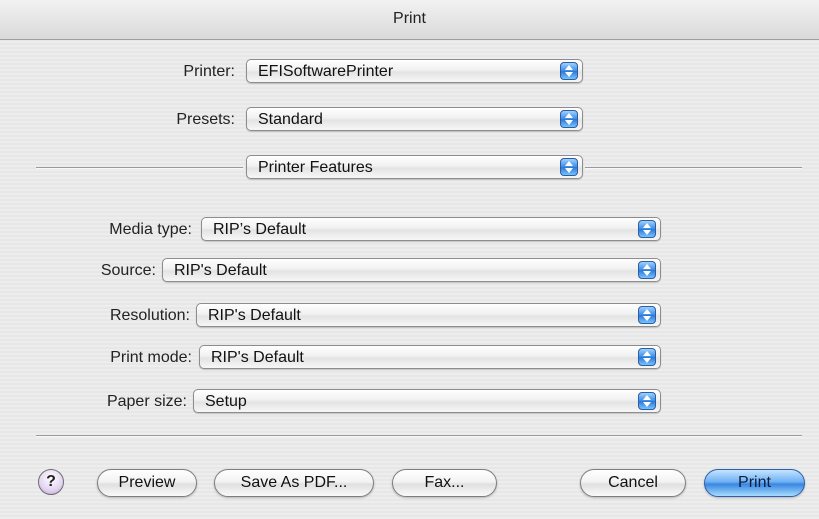 This screenshot has height=519, width=819. What do you see at coordinates (633, 483) in the screenshot?
I see `cancel-button: Cancel` at bounding box center [633, 483].